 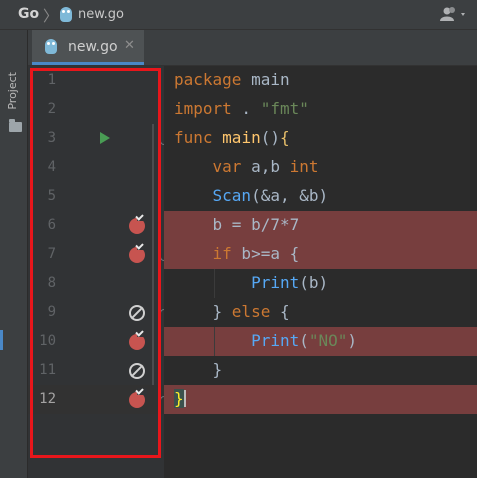 I want to click on code-text: func main(){, so click(x=232, y=137).